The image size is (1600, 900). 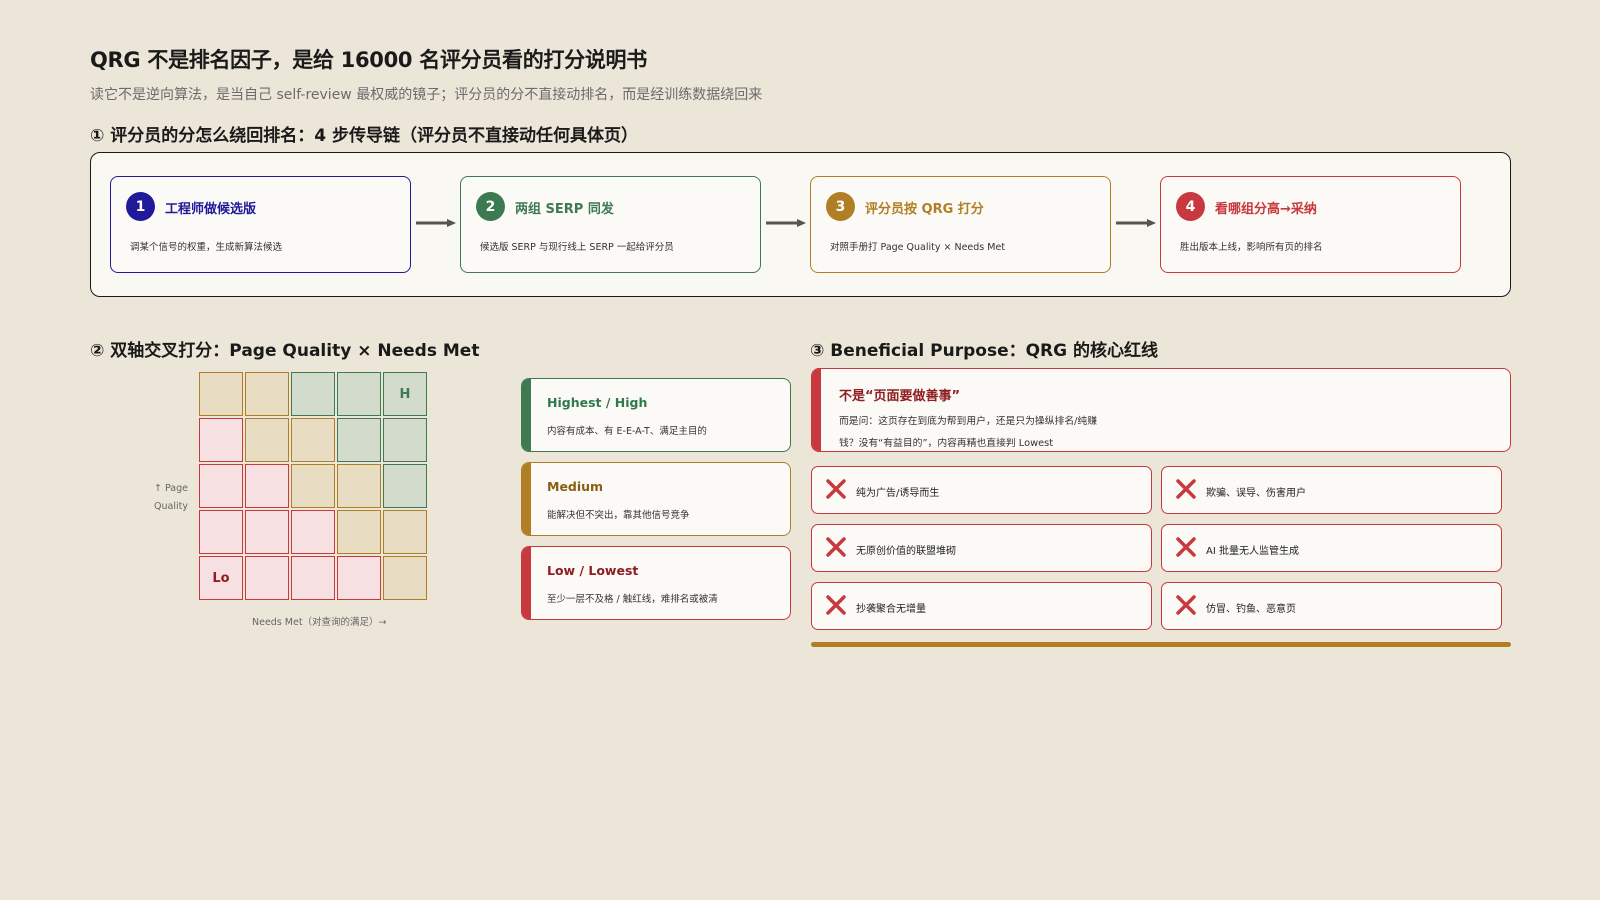 What do you see at coordinates (656, 583) in the screenshot?
I see `legend-low-card: Low / Lowest 至少一层不及格 / 触红线，难排名或被清` at bounding box center [656, 583].